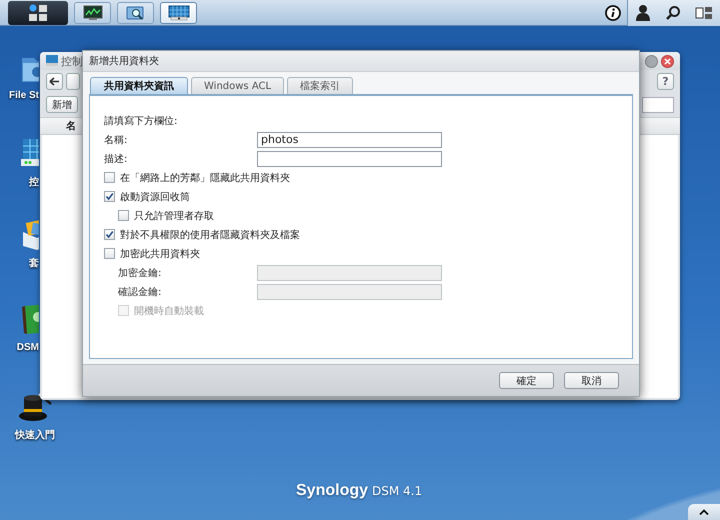  I want to click on caret-up-icon, so click(704, 512).